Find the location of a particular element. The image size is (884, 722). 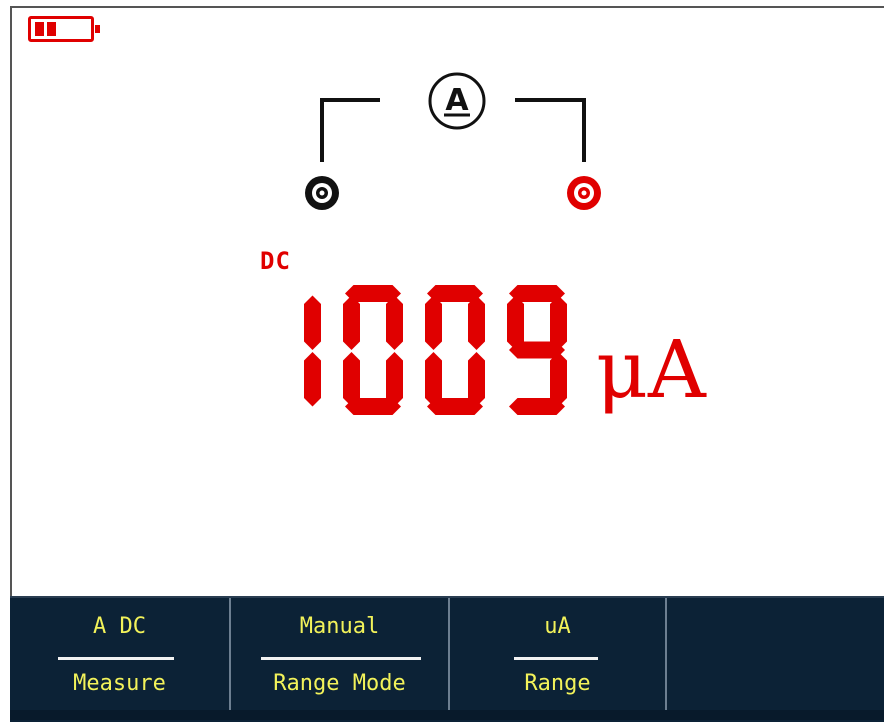

softkey-range: uA Range is located at coordinates (558, 654).